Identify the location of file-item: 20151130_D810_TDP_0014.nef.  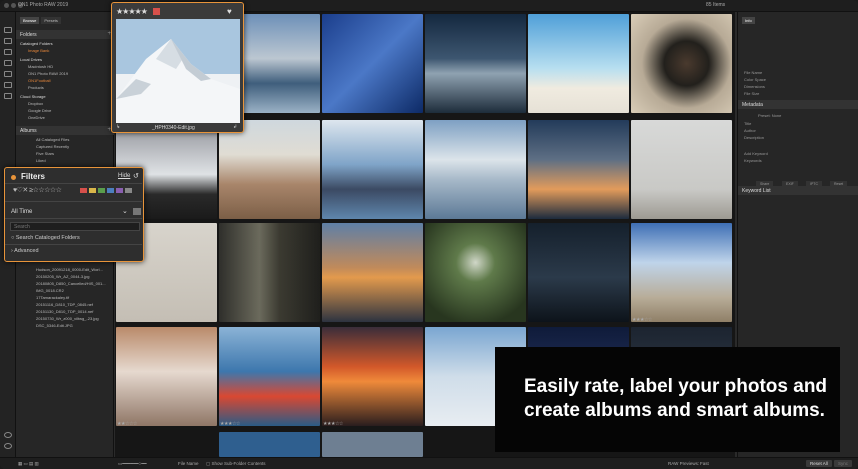
(64, 311).